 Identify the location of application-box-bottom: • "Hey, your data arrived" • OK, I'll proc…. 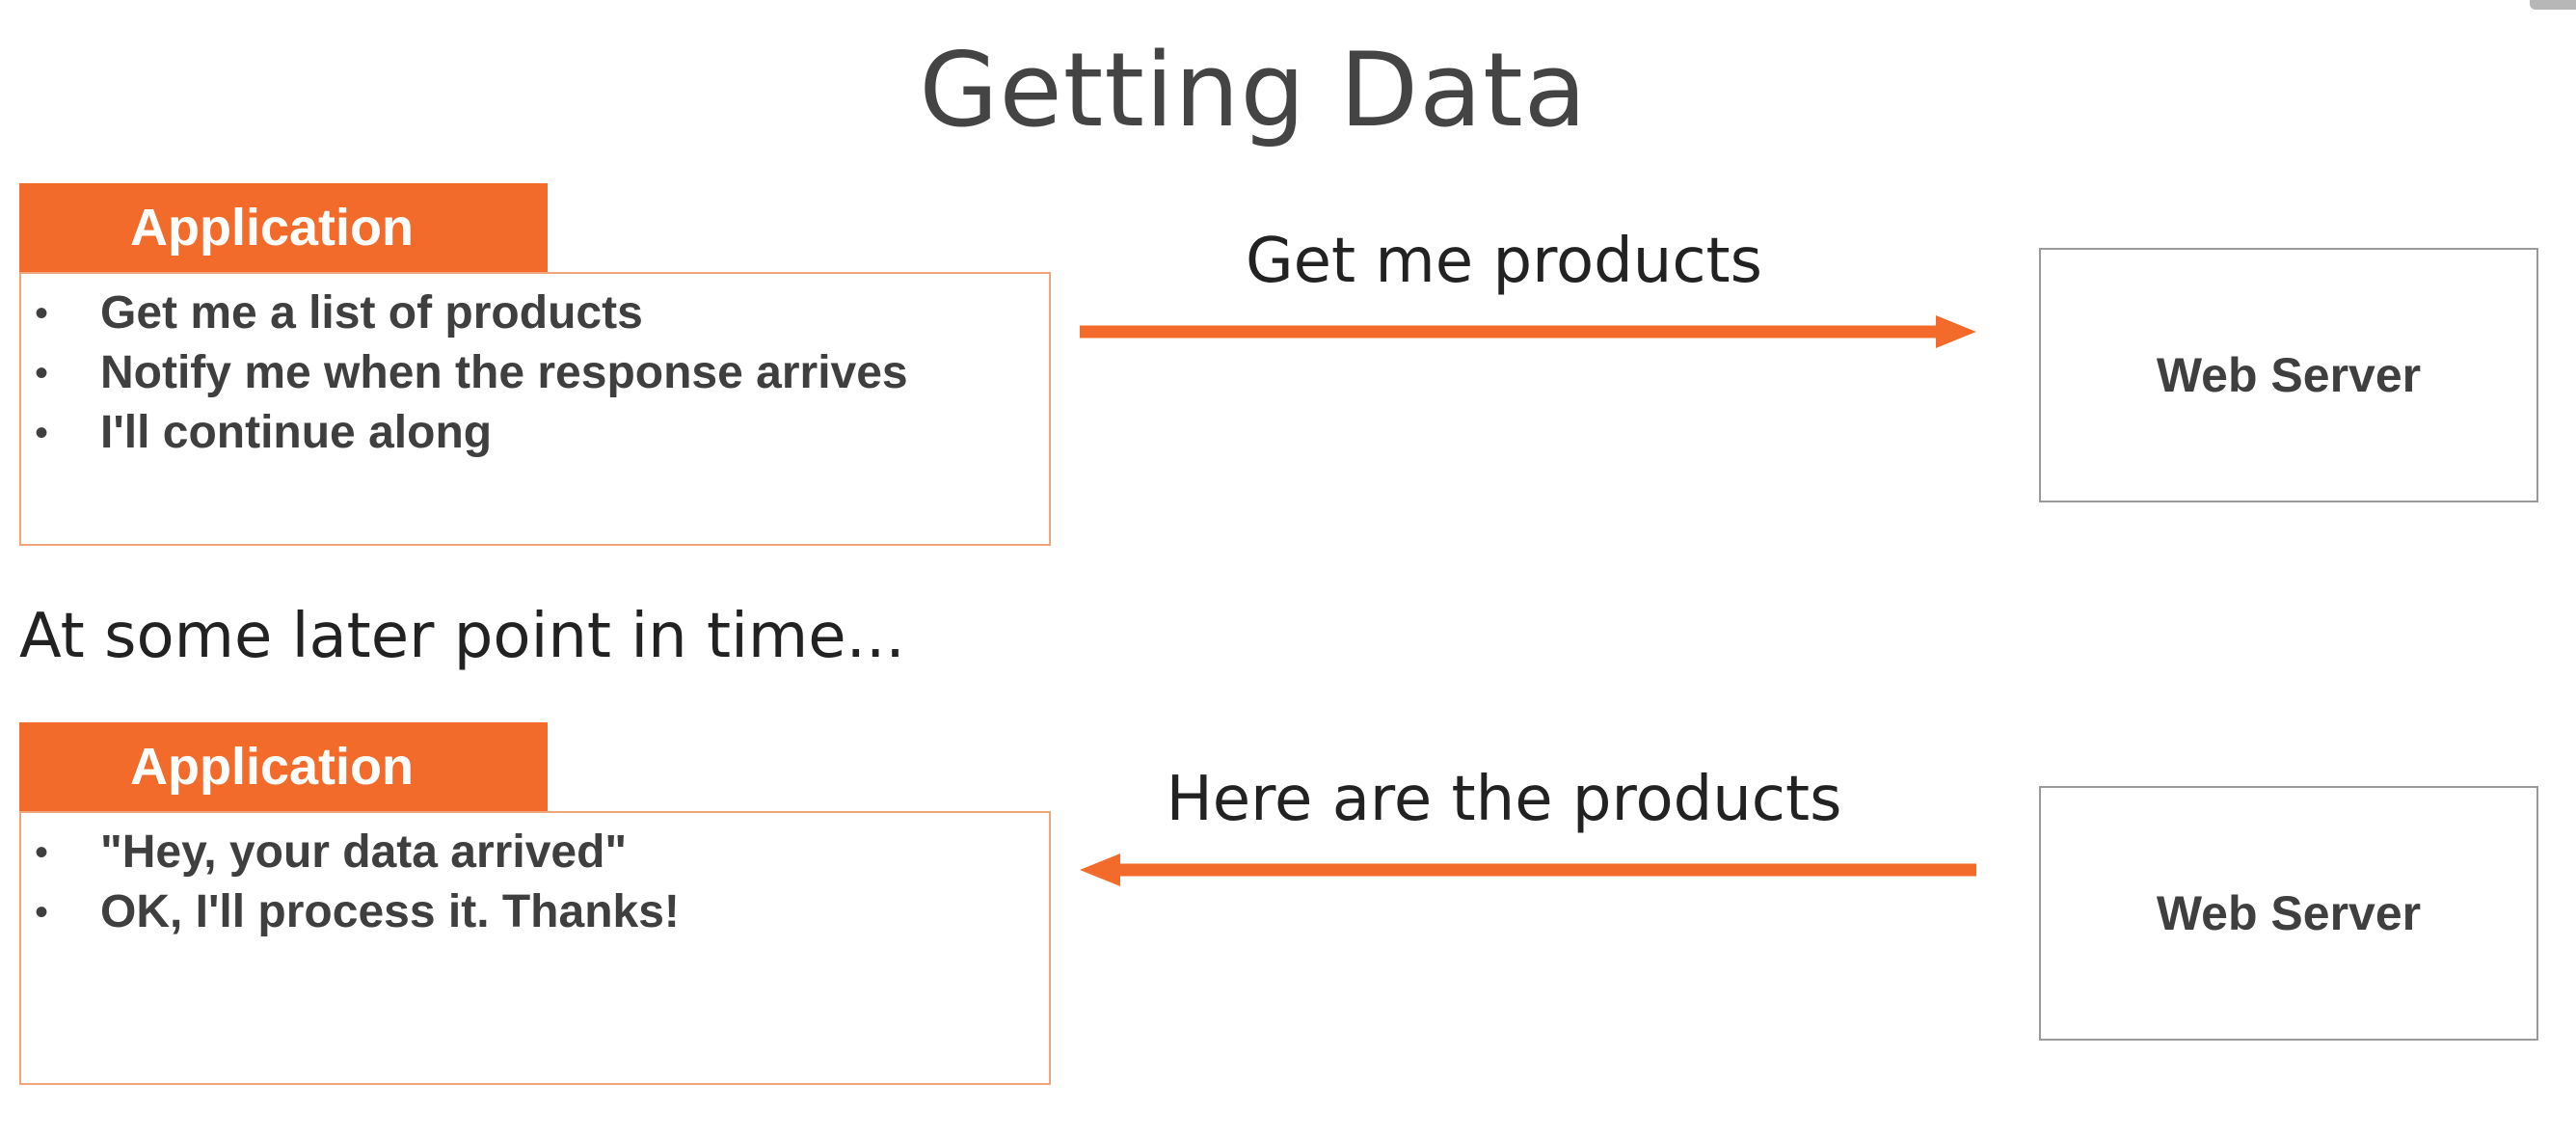
(535, 948).